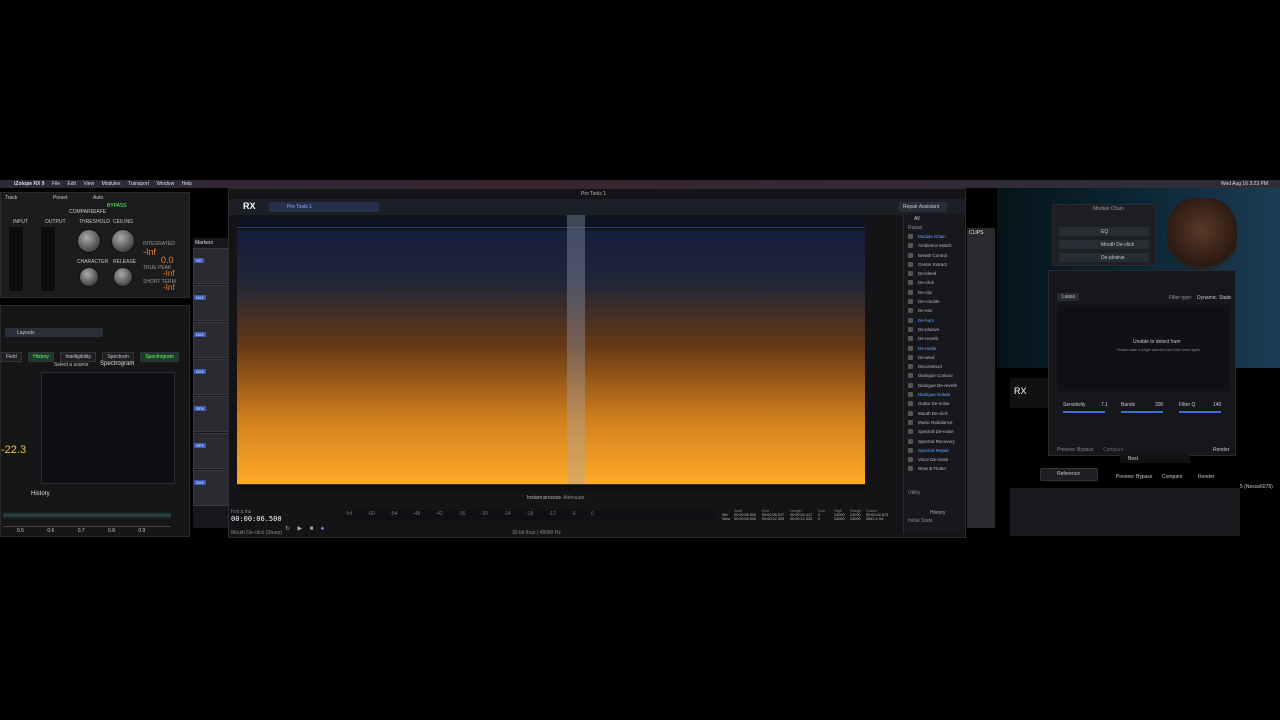 The image size is (1280, 720). What do you see at coordinates (1155, 459) in the screenshot?
I see `render-mode-select: Best` at bounding box center [1155, 459].